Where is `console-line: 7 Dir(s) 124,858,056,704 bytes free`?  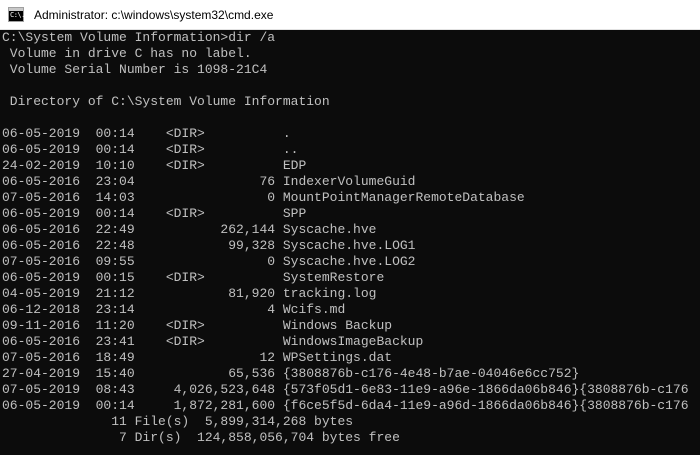 console-line: 7 Dir(s) 124,858,056,704 bytes free is located at coordinates (201, 437).